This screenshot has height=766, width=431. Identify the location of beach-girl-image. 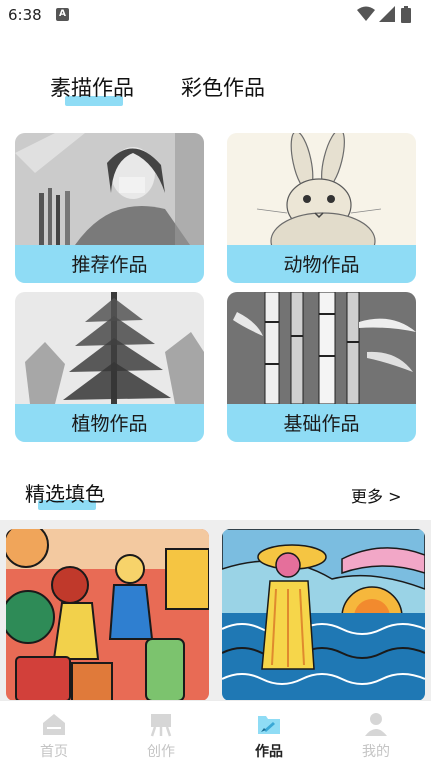
(323, 615).